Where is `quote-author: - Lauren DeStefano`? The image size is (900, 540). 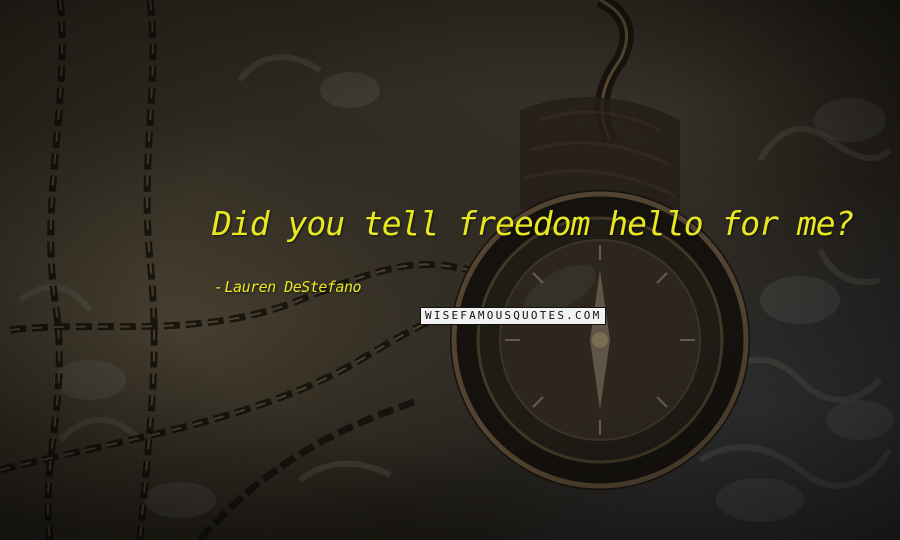 quote-author: - Lauren DeStefano is located at coordinates (288, 287).